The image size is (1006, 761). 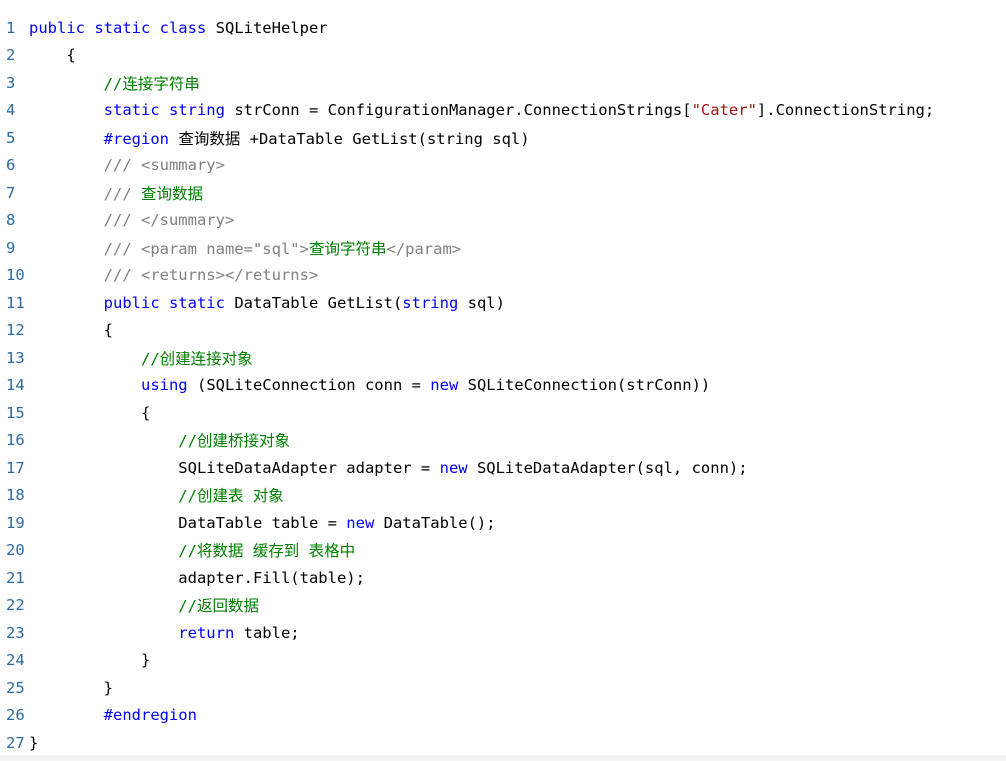 What do you see at coordinates (503, 248) in the screenshot?
I see `code-line: 9 /// <param name="sql">查询字符串</param>` at bounding box center [503, 248].